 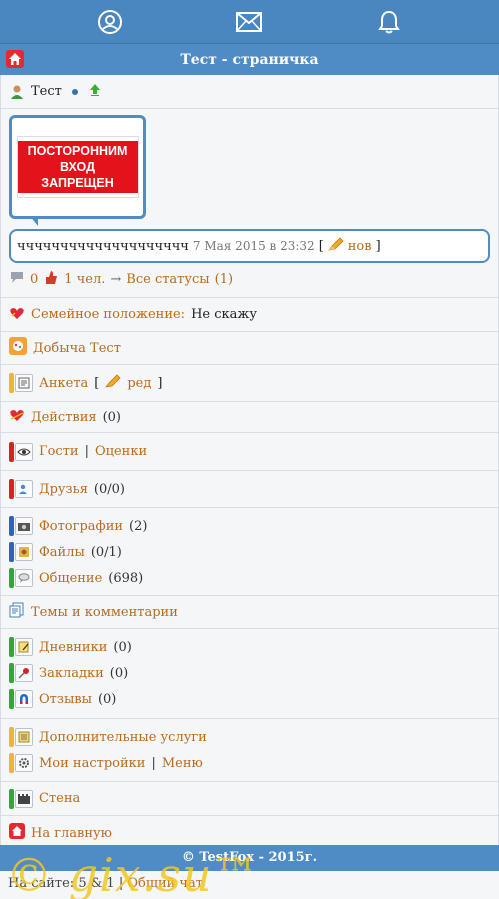 What do you see at coordinates (121, 451) in the screenshot?
I see `ratings-link: Оценки` at bounding box center [121, 451].